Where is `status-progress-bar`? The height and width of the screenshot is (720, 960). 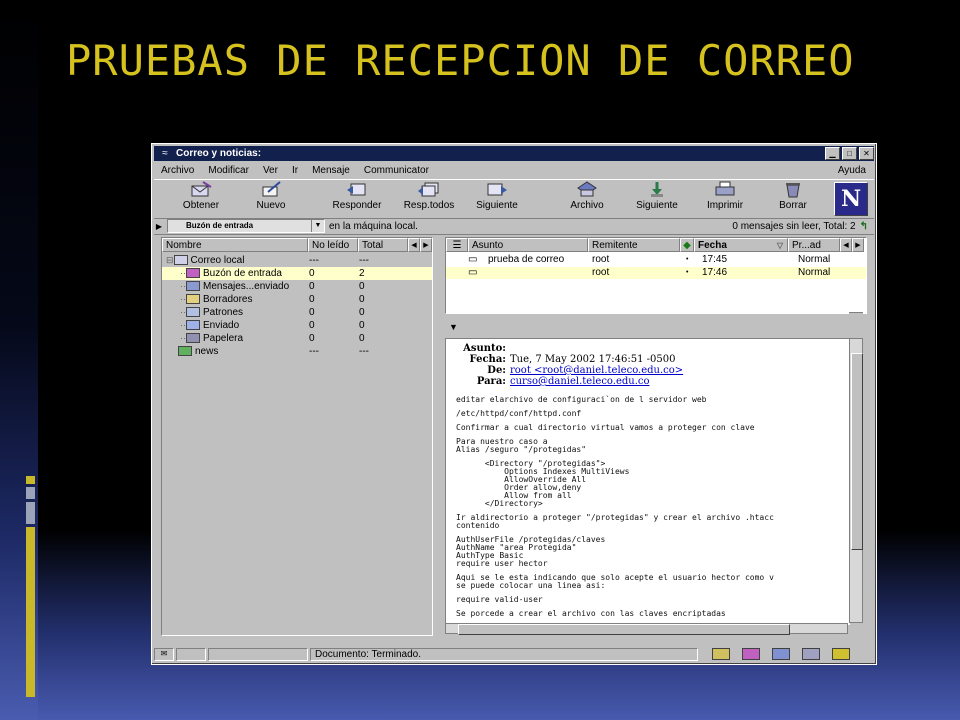
status-progress-bar is located at coordinates (258, 654).